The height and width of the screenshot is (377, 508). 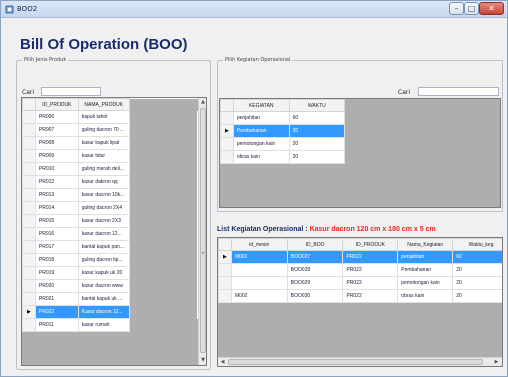 What do you see at coordinates (103, 208) in the screenshot?
I see `produk-cell-nama: guling dacron 2X4` at bounding box center [103, 208].